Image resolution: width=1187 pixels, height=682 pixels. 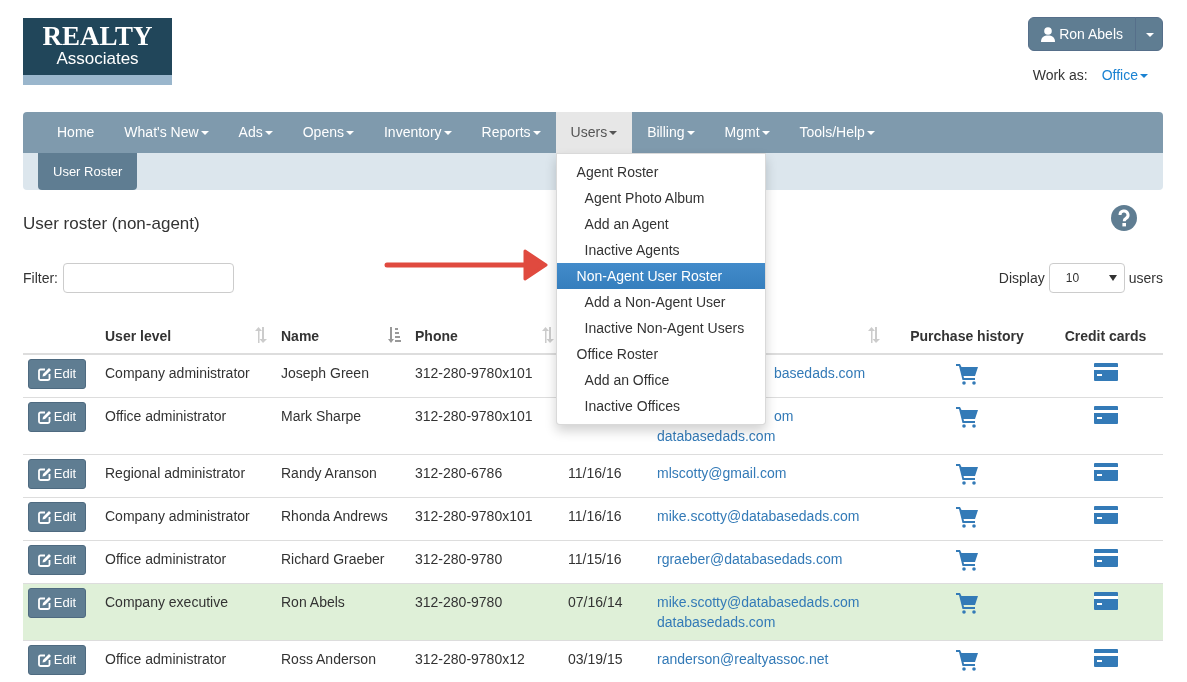 What do you see at coordinates (660, 224) in the screenshot?
I see `menu-item: Add an Agent` at bounding box center [660, 224].